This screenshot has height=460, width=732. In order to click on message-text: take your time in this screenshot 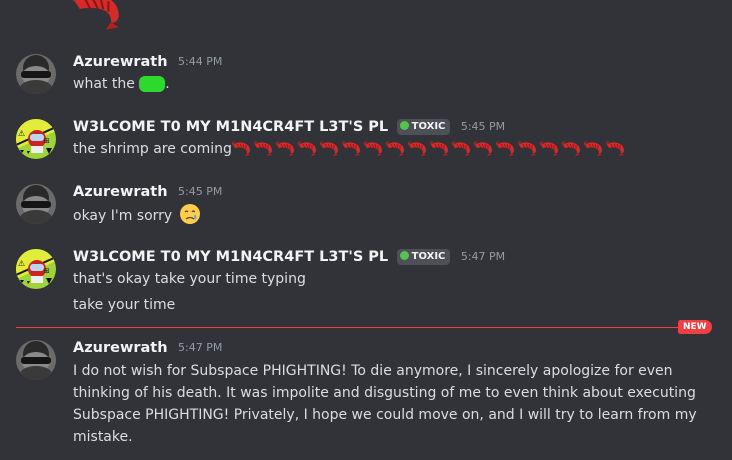, I will do `click(124, 305)`.